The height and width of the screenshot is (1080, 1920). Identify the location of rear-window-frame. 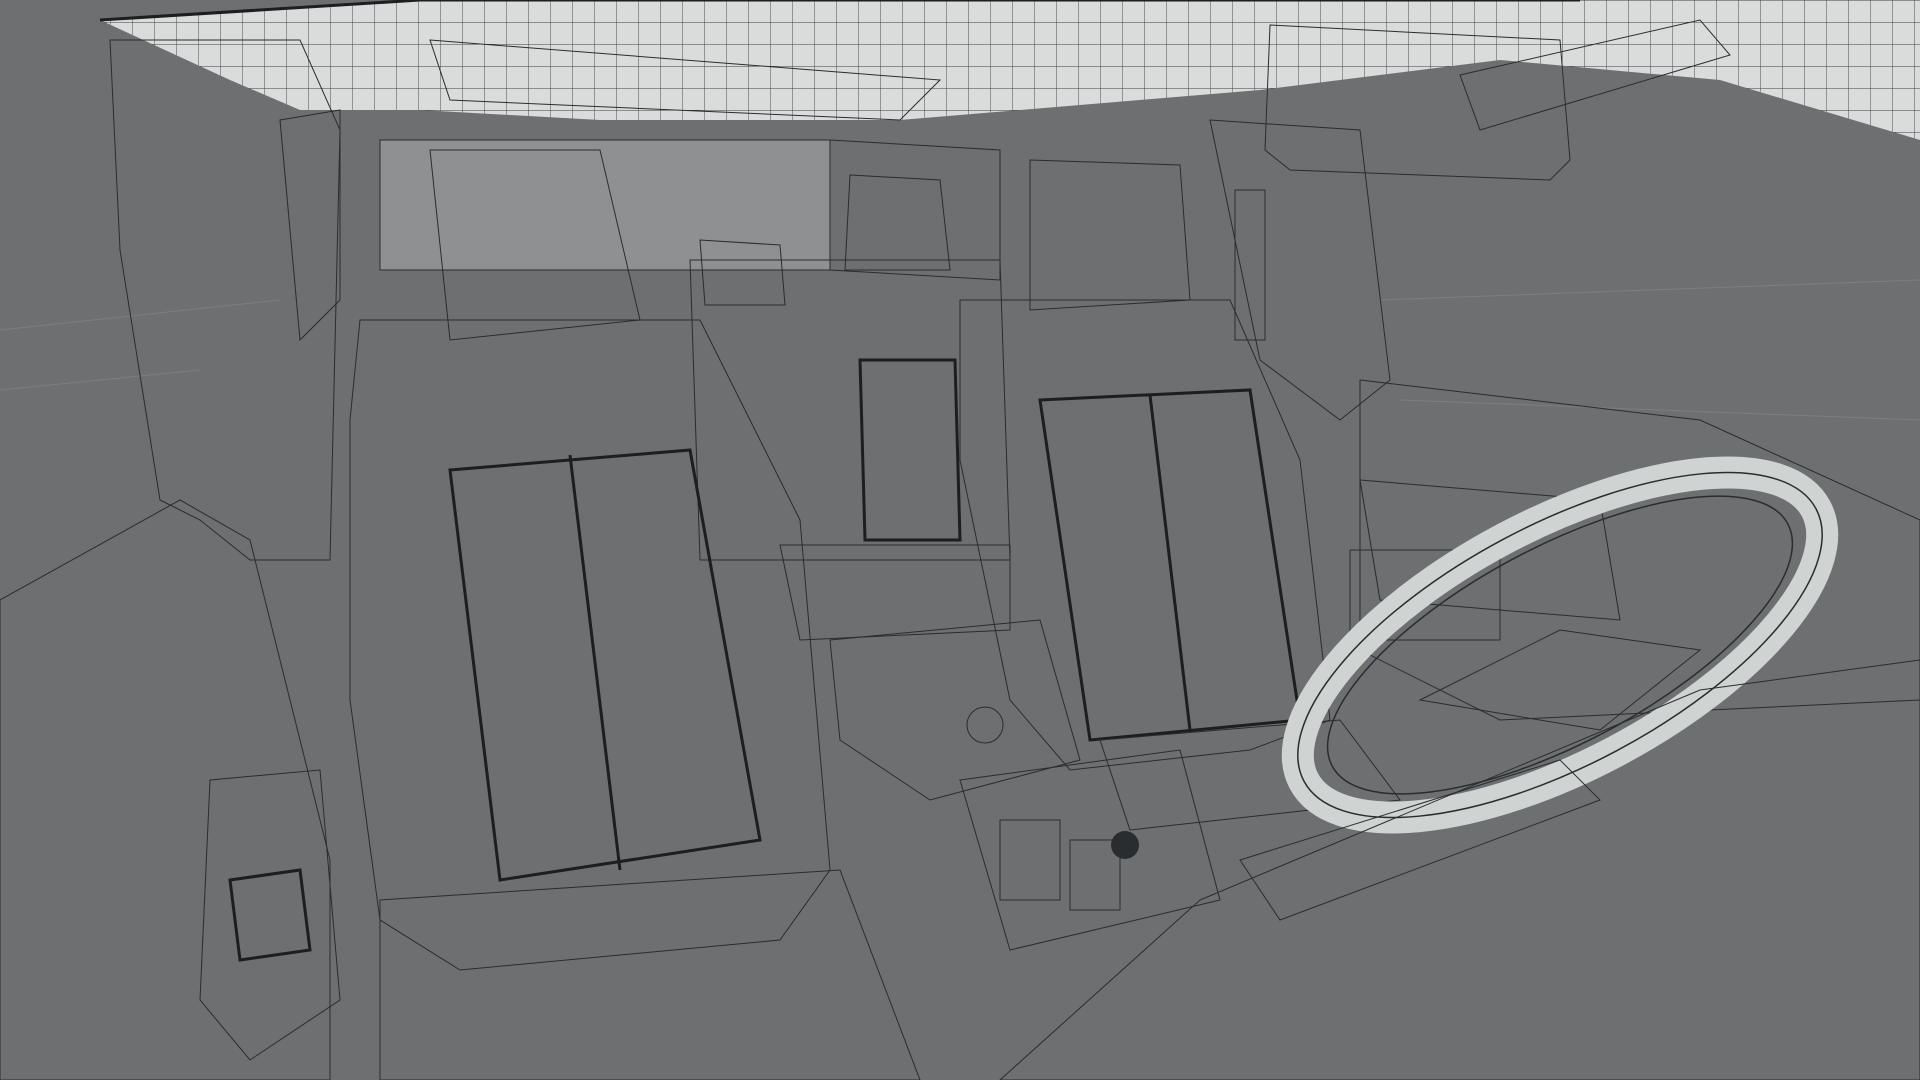
(690, 210).